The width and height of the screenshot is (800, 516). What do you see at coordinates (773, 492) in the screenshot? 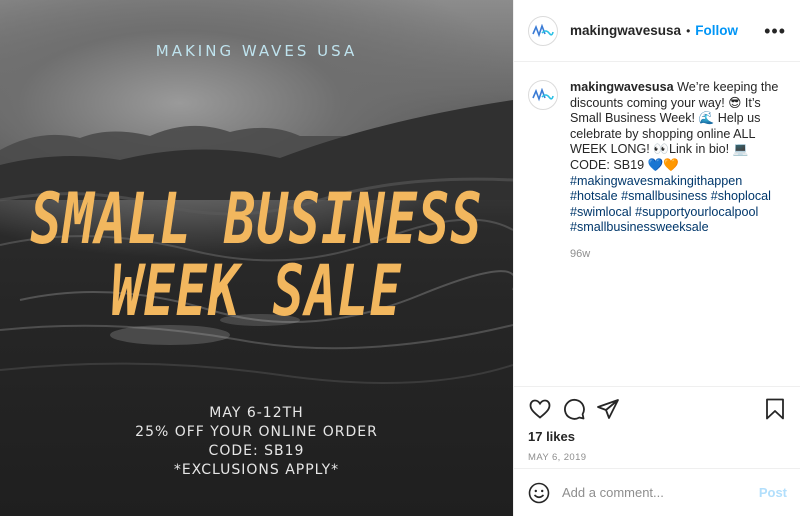
I see `post-comment-button: Post` at bounding box center [773, 492].